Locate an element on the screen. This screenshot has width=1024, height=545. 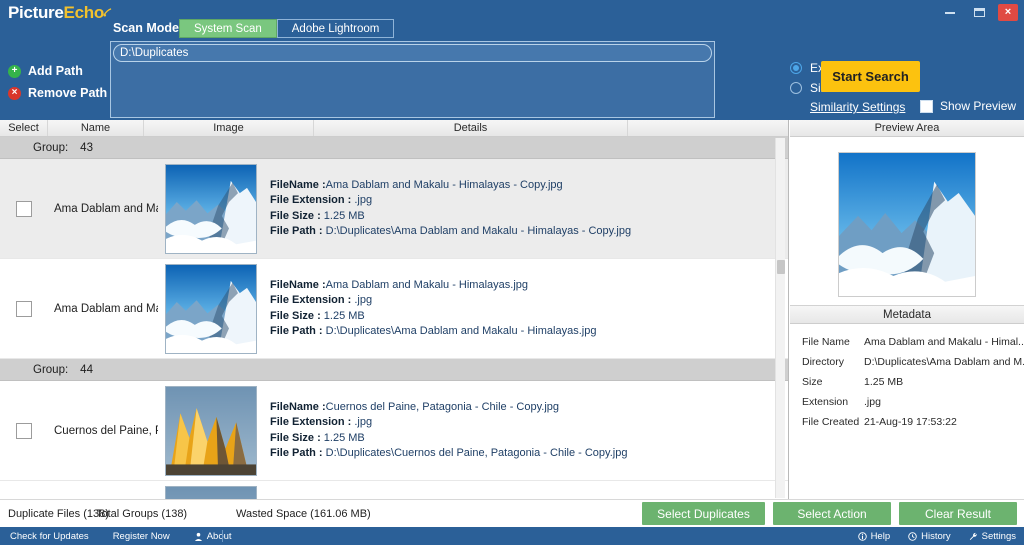
help-link: Help is located at coordinates (873, 536).